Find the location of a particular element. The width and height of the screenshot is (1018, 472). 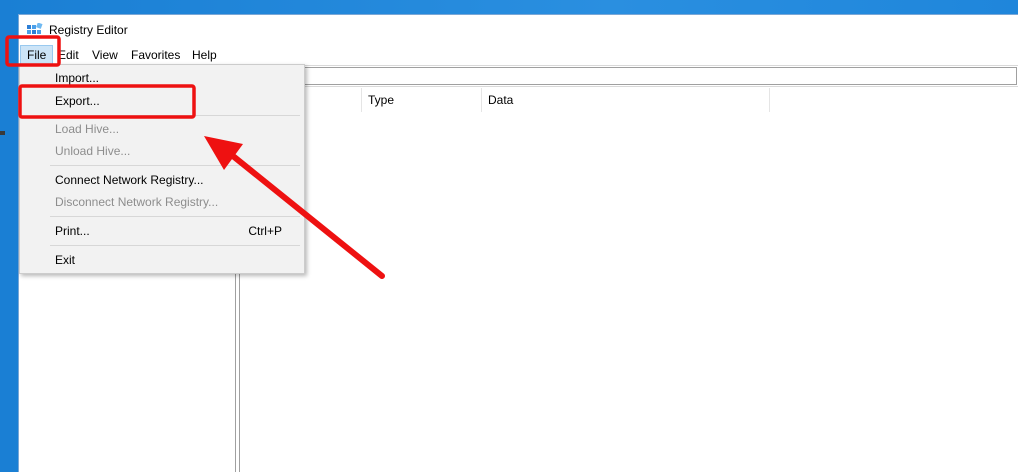

title-bar: Registry Editor is located at coordinates (518, 30).